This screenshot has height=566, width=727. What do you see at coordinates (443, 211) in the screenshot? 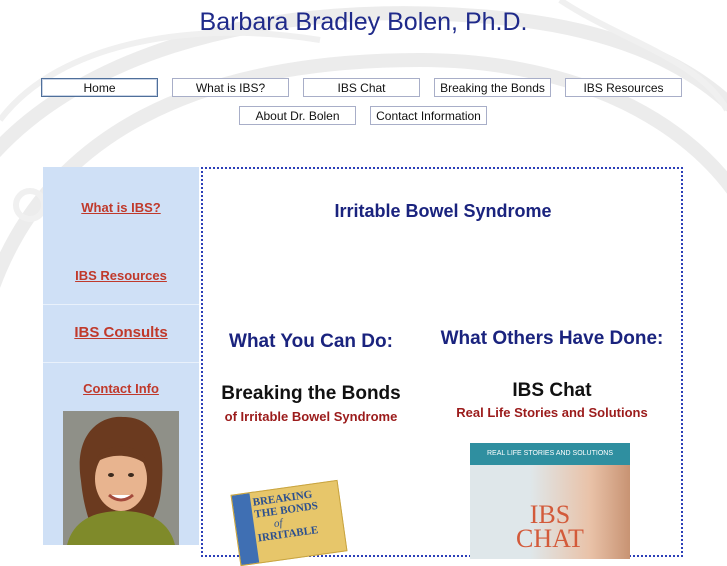
I see `page-heading: Irritable Bowel Syndrome` at bounding box center [443, 211].